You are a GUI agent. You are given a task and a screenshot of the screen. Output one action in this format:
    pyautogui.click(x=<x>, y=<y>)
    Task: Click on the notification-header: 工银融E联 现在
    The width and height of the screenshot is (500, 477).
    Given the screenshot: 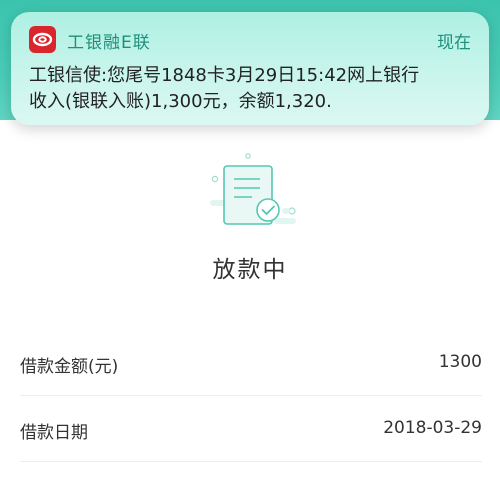 What is the action you would take?
    pyautogui.click(x=250, y=39)
    